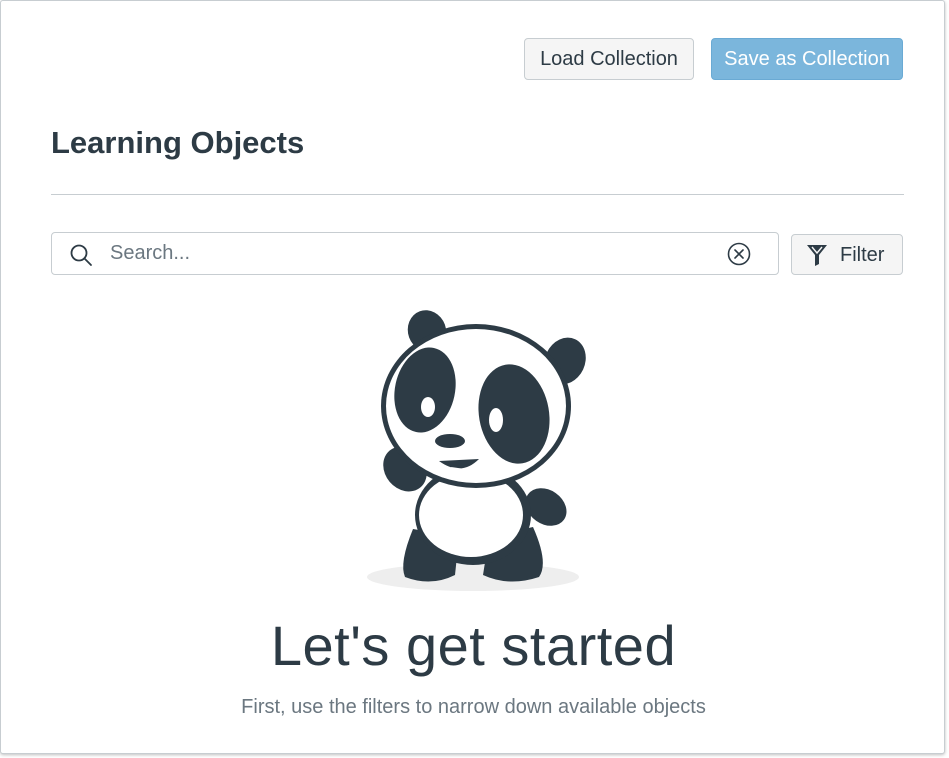 This screenshot has height=758, width=949. What do you see at coordinates (862, 255) in the screenshot?
I see `filter-label: Filter` at bounding box center [862, 255].